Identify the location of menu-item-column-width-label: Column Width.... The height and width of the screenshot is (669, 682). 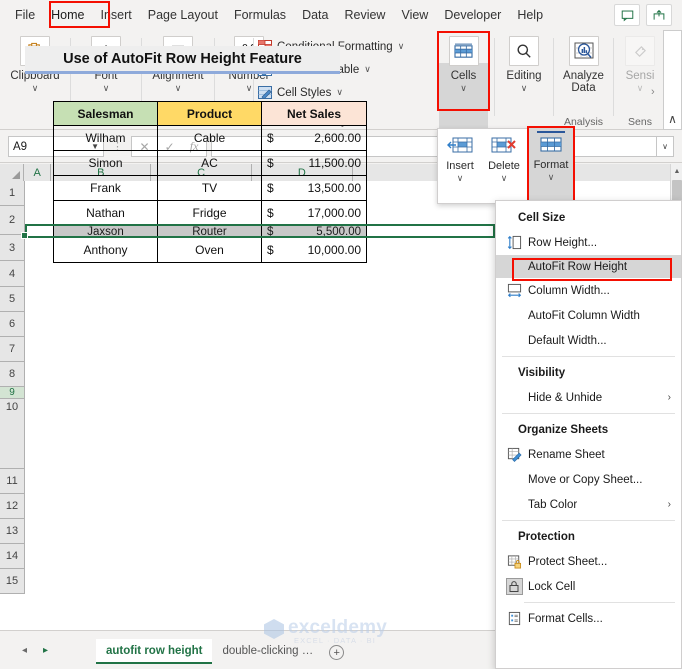
(569, 290).